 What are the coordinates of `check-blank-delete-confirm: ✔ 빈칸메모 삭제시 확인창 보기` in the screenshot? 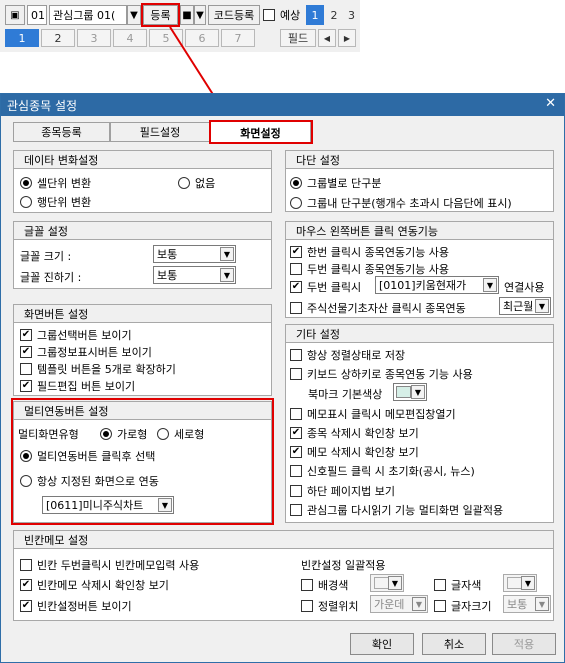 It's located at (94, 585).